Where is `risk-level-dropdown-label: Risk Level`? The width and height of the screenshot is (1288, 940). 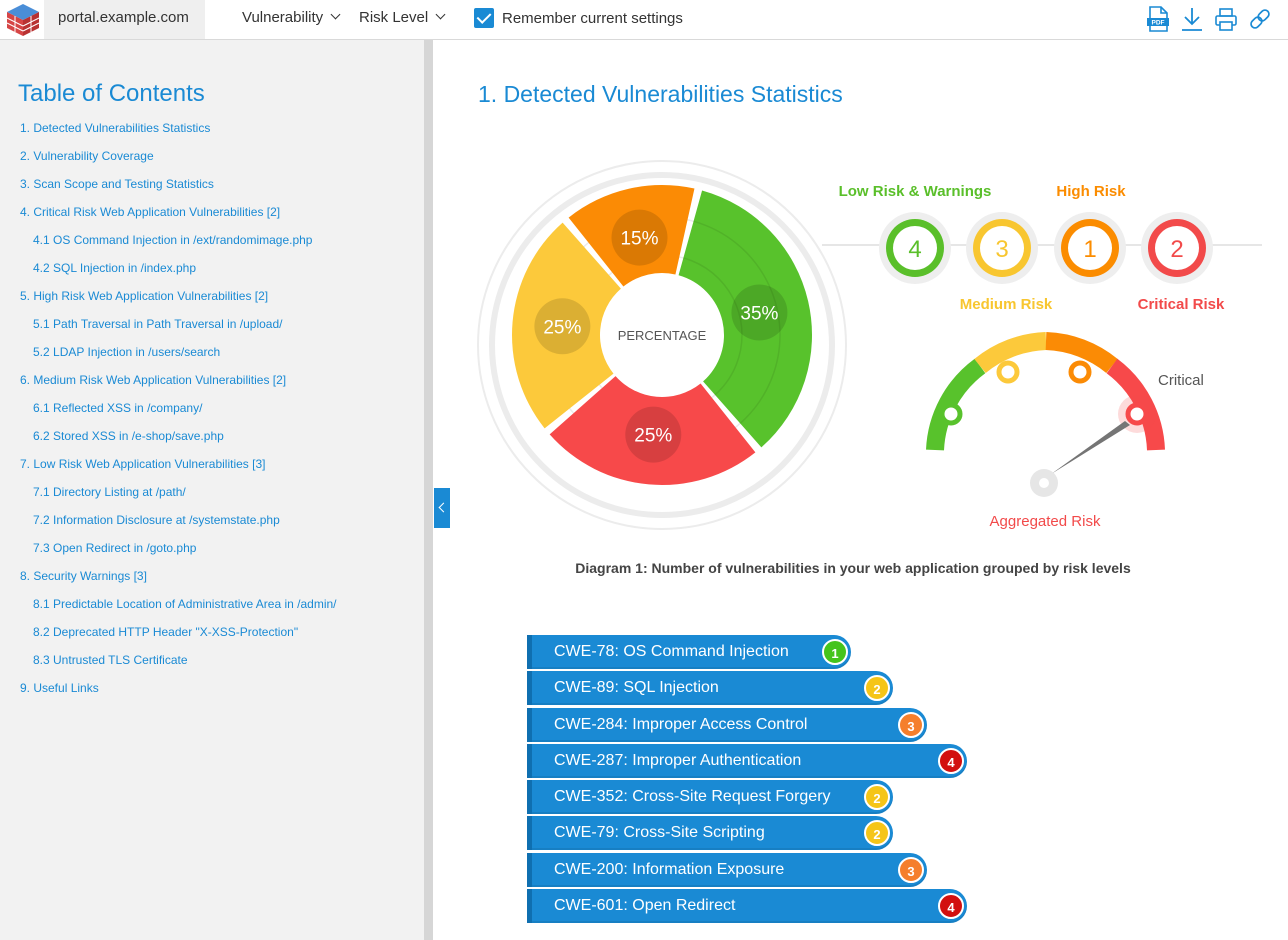
risk-level-dropdown-label: Risk Level is located at coordinates (394, 17).